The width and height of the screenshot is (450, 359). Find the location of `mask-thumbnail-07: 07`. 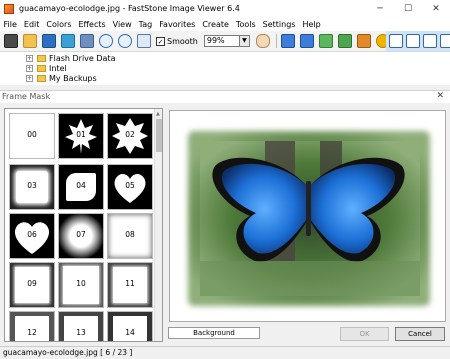

mask-thumbnail-07: 07 is located at coordinates (81, 236).